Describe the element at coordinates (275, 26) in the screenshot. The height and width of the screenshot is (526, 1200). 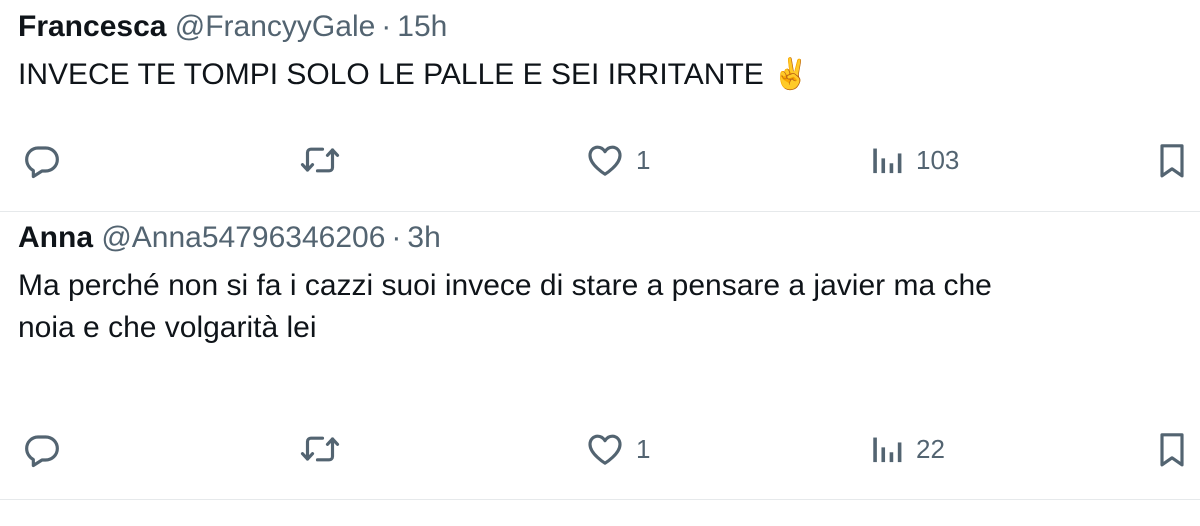
I see `author-handle: @FrancyyGale` at that location.